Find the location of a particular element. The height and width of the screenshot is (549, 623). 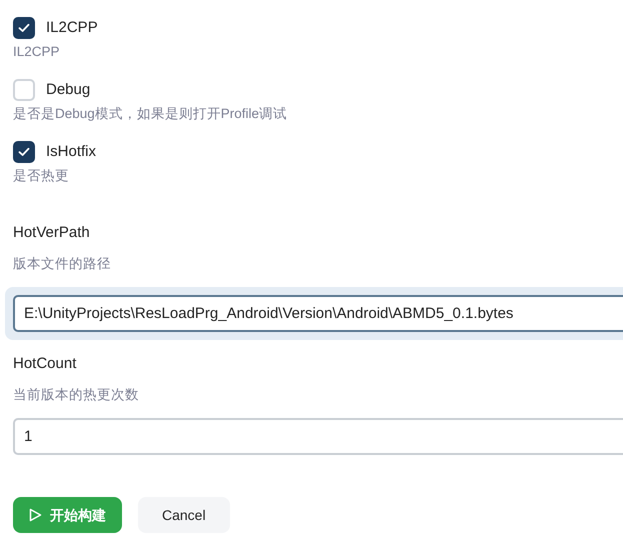

option-description: 是否热更 is located at coordinates (41, 176).